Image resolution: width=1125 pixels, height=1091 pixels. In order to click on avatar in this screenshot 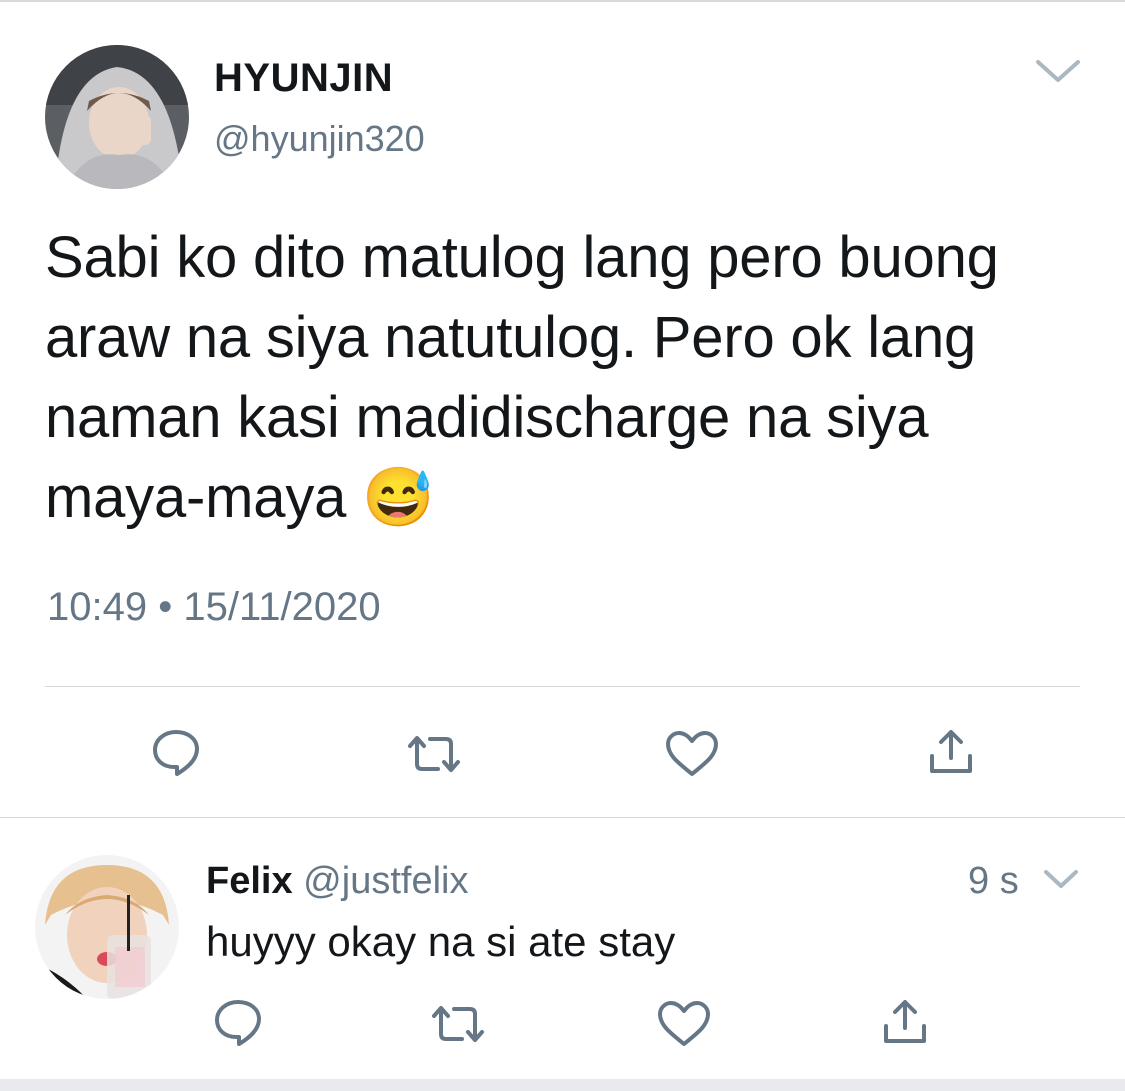, I will do `click(117, 117)`.